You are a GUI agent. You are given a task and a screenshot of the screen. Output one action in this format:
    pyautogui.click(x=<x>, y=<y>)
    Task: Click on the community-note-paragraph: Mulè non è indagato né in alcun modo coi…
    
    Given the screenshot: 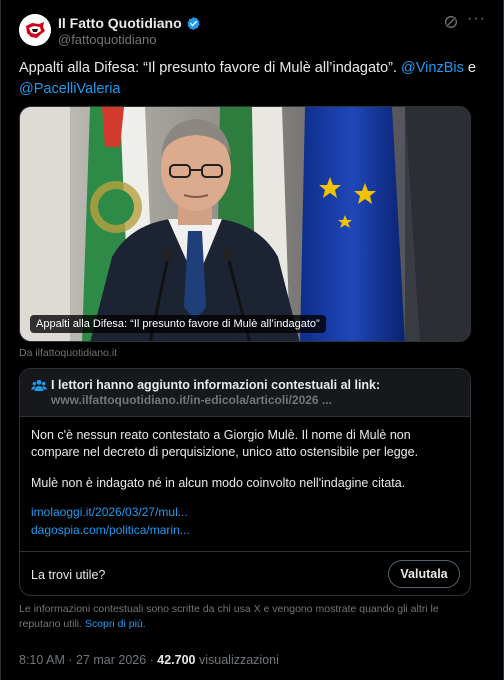 What is the action you would take?
    pyautogui.click(x=218, y=483)
    